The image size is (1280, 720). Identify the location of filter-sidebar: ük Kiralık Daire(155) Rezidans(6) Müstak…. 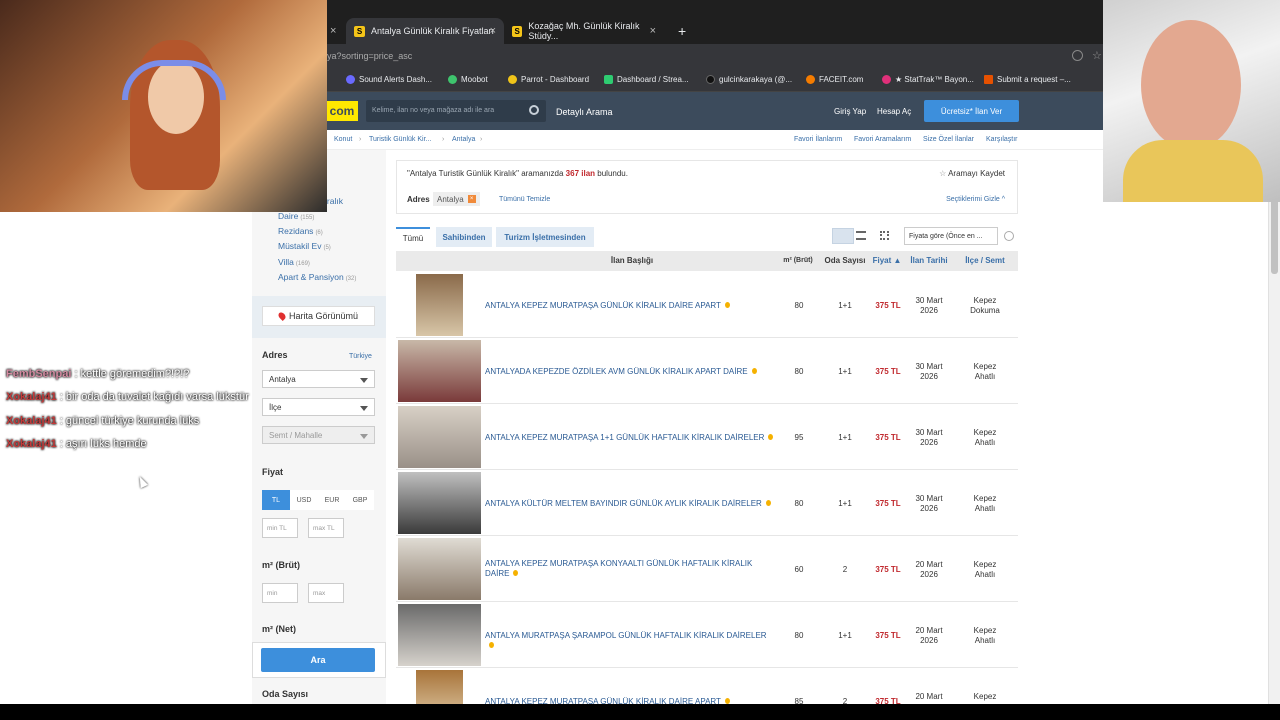
(319, 427).